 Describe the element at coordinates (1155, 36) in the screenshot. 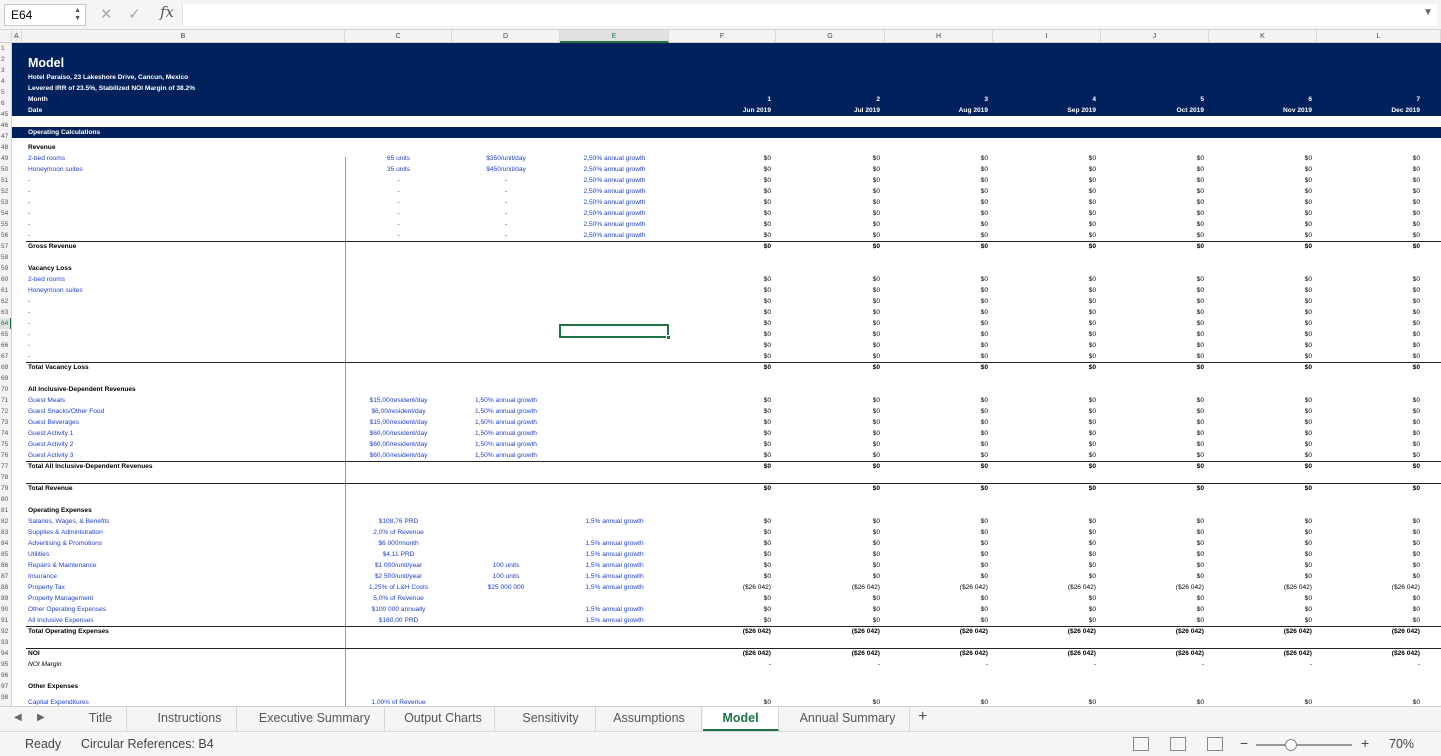

I see `col-header-j: J` at that location.